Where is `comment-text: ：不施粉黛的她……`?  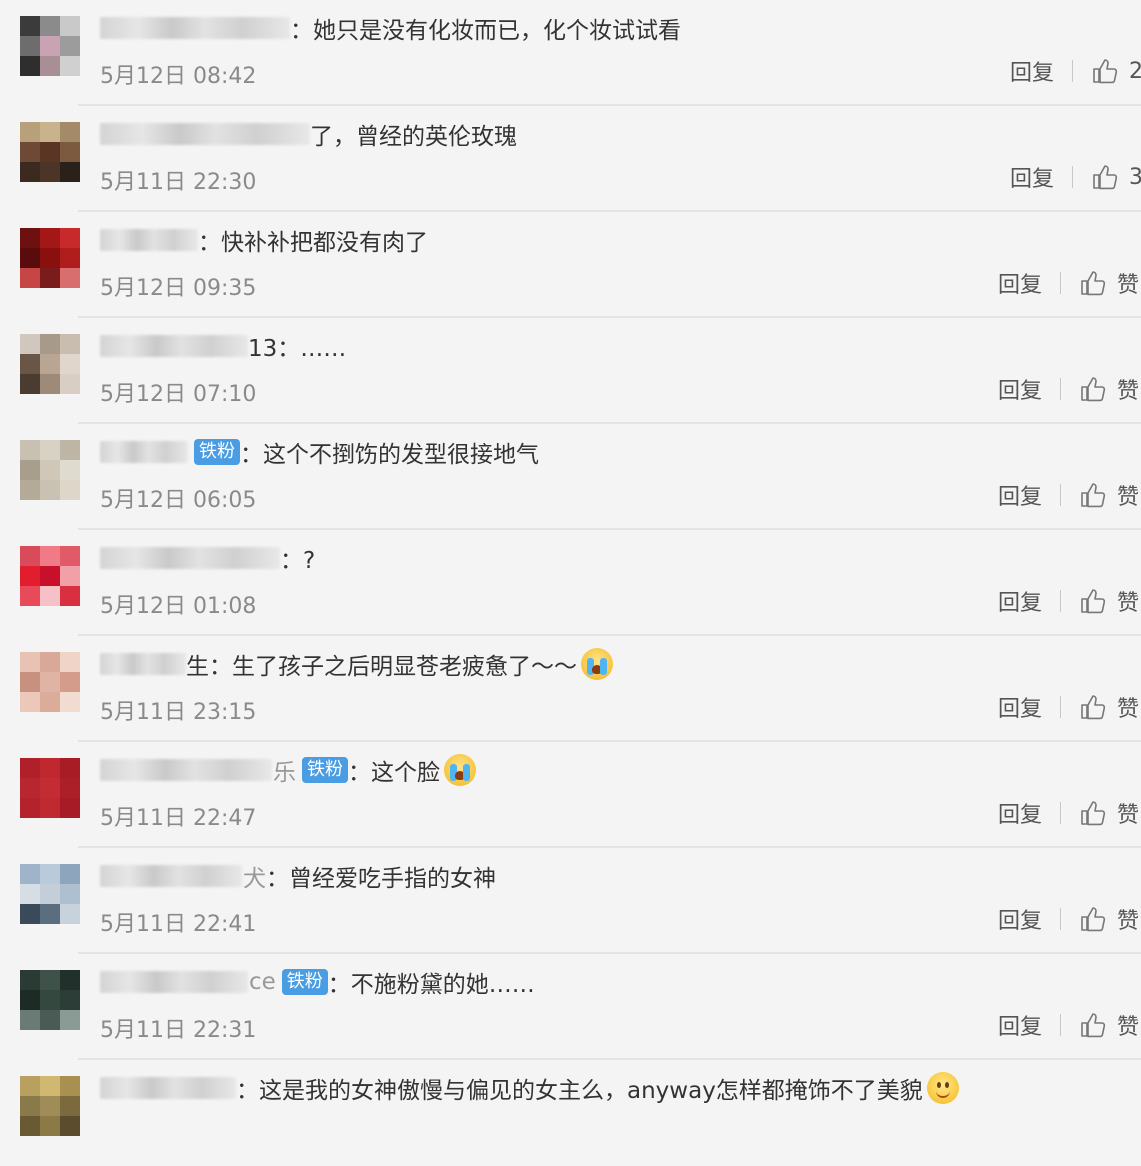
comment-text: ：不施粉黛的她…… is located at coordinates (431, 985).